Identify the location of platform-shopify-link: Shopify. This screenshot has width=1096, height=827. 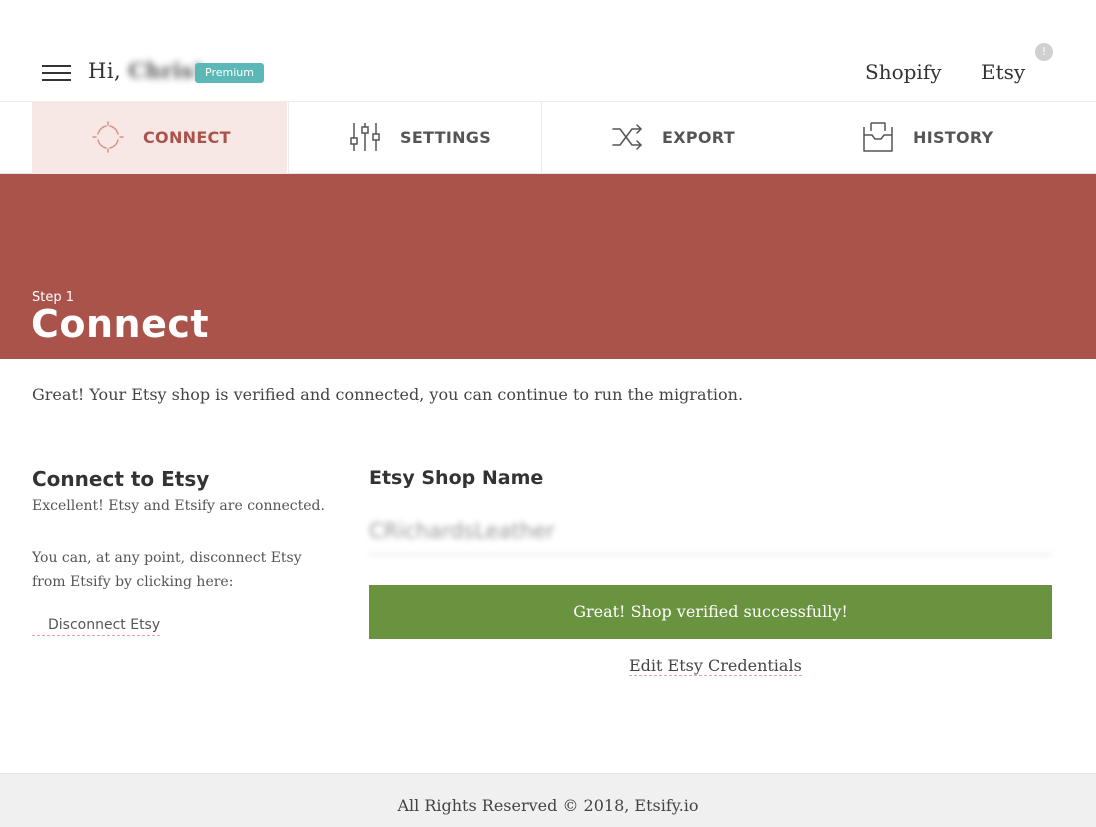
(903, 72).